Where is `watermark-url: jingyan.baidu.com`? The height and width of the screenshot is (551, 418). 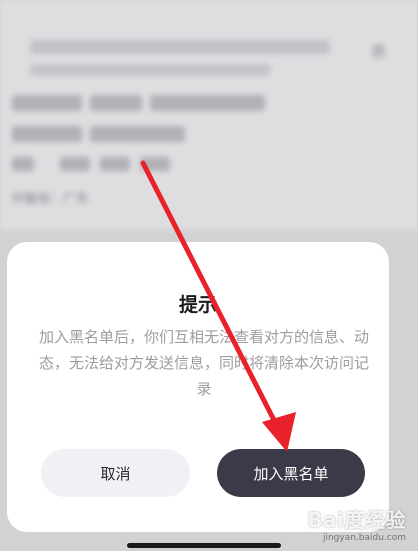
watermark-url: jingyan.baidu.com is located at coordinates (364, 538).